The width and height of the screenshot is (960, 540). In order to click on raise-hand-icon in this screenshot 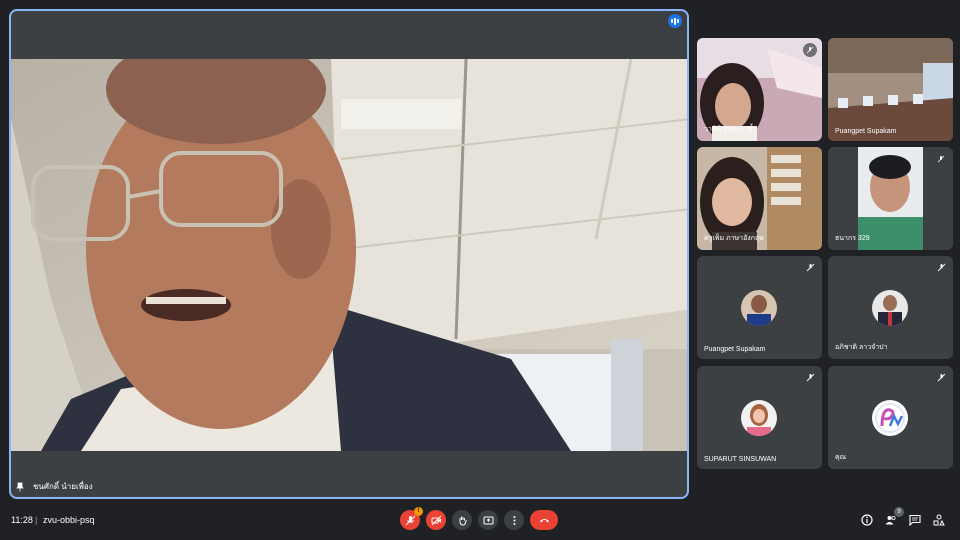, I will do `click(463, 521)`.